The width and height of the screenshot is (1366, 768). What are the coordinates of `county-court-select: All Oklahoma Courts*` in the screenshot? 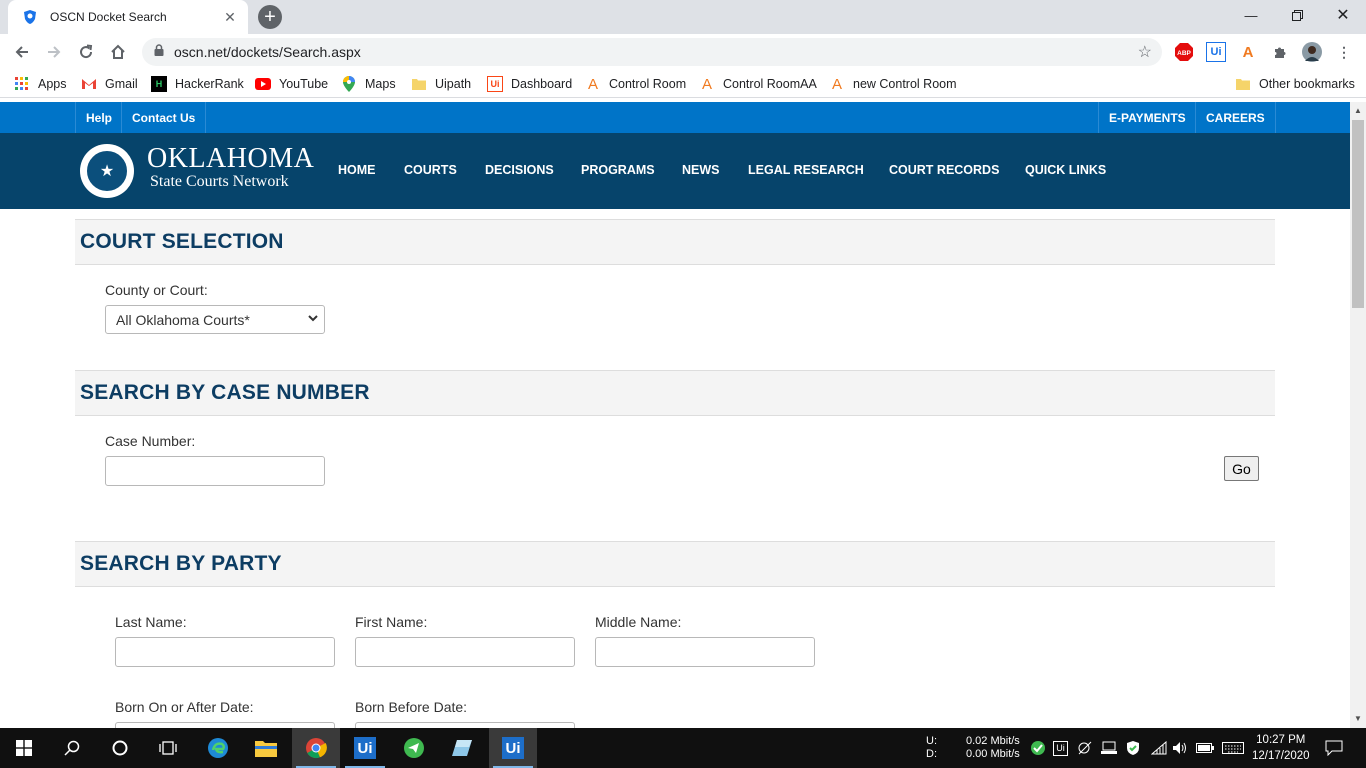 It's located at (215, 319).